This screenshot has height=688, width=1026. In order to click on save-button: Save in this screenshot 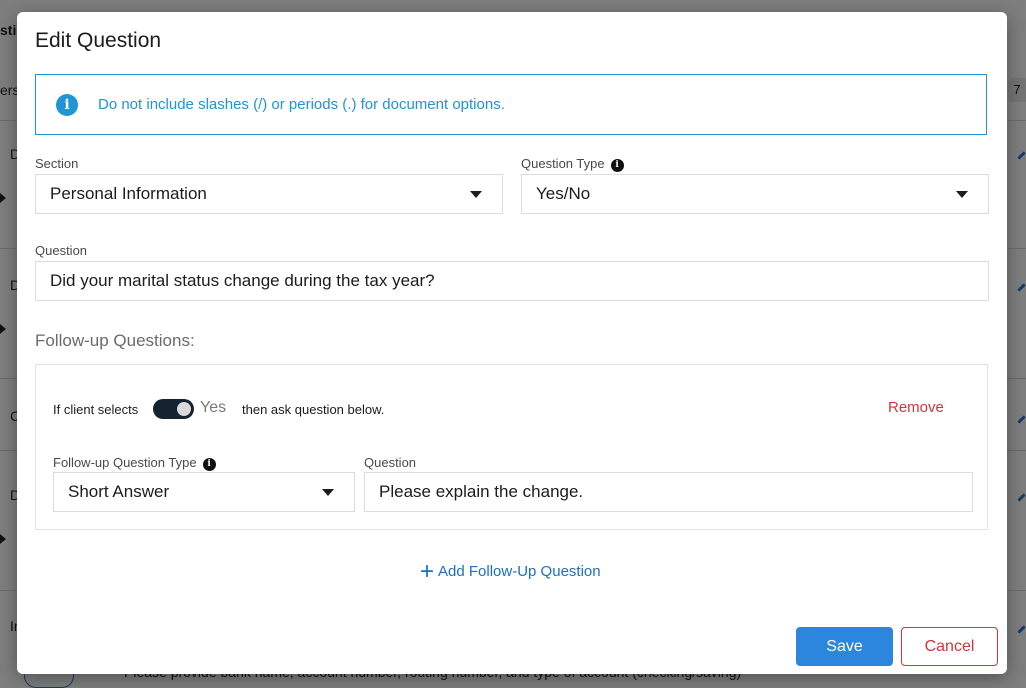, I will do `click(844, 646)`.